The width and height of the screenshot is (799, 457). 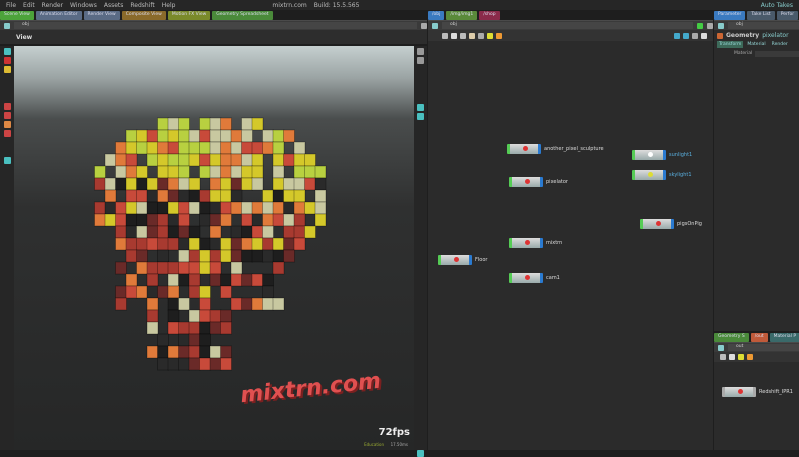 What do you see at coordinates (777, 54) in the screenshot?
I see `material-field` at bounding box center [777, 54].